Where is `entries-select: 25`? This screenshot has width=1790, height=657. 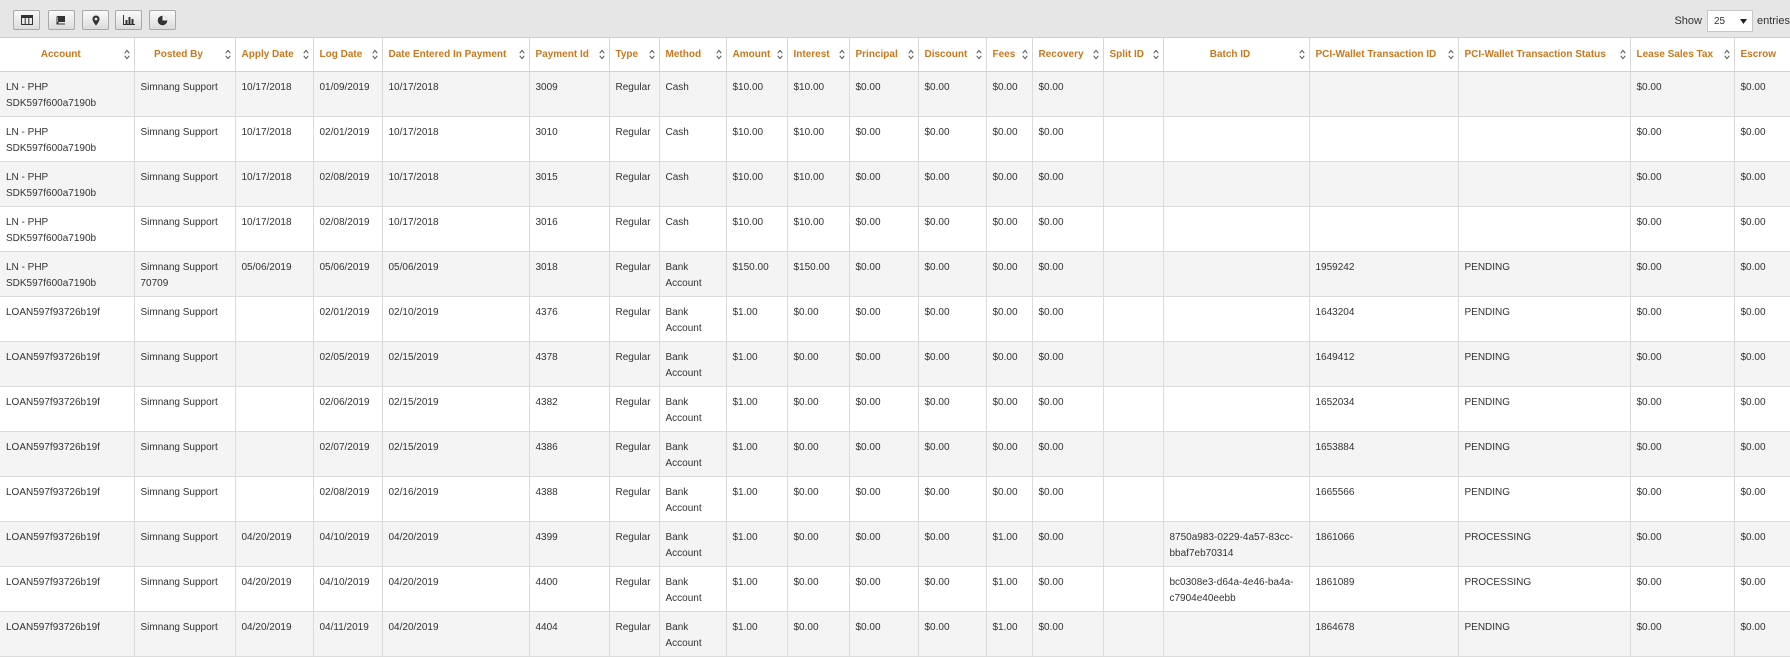
entries-select: 25 is located at coordinates (1729, 21).